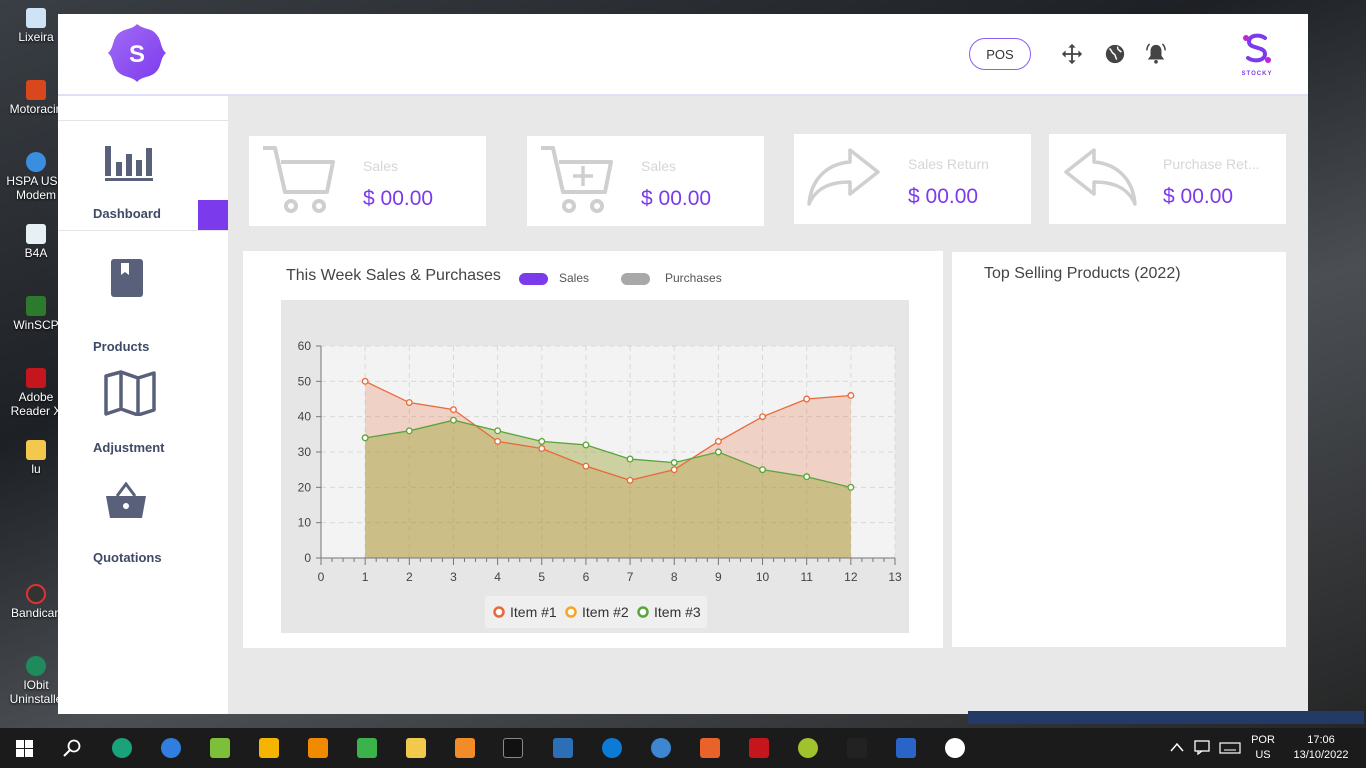 The height and width of the screenshot is (768, 1366). I want to click on stocky-logo-icon, so click(1257, 48).